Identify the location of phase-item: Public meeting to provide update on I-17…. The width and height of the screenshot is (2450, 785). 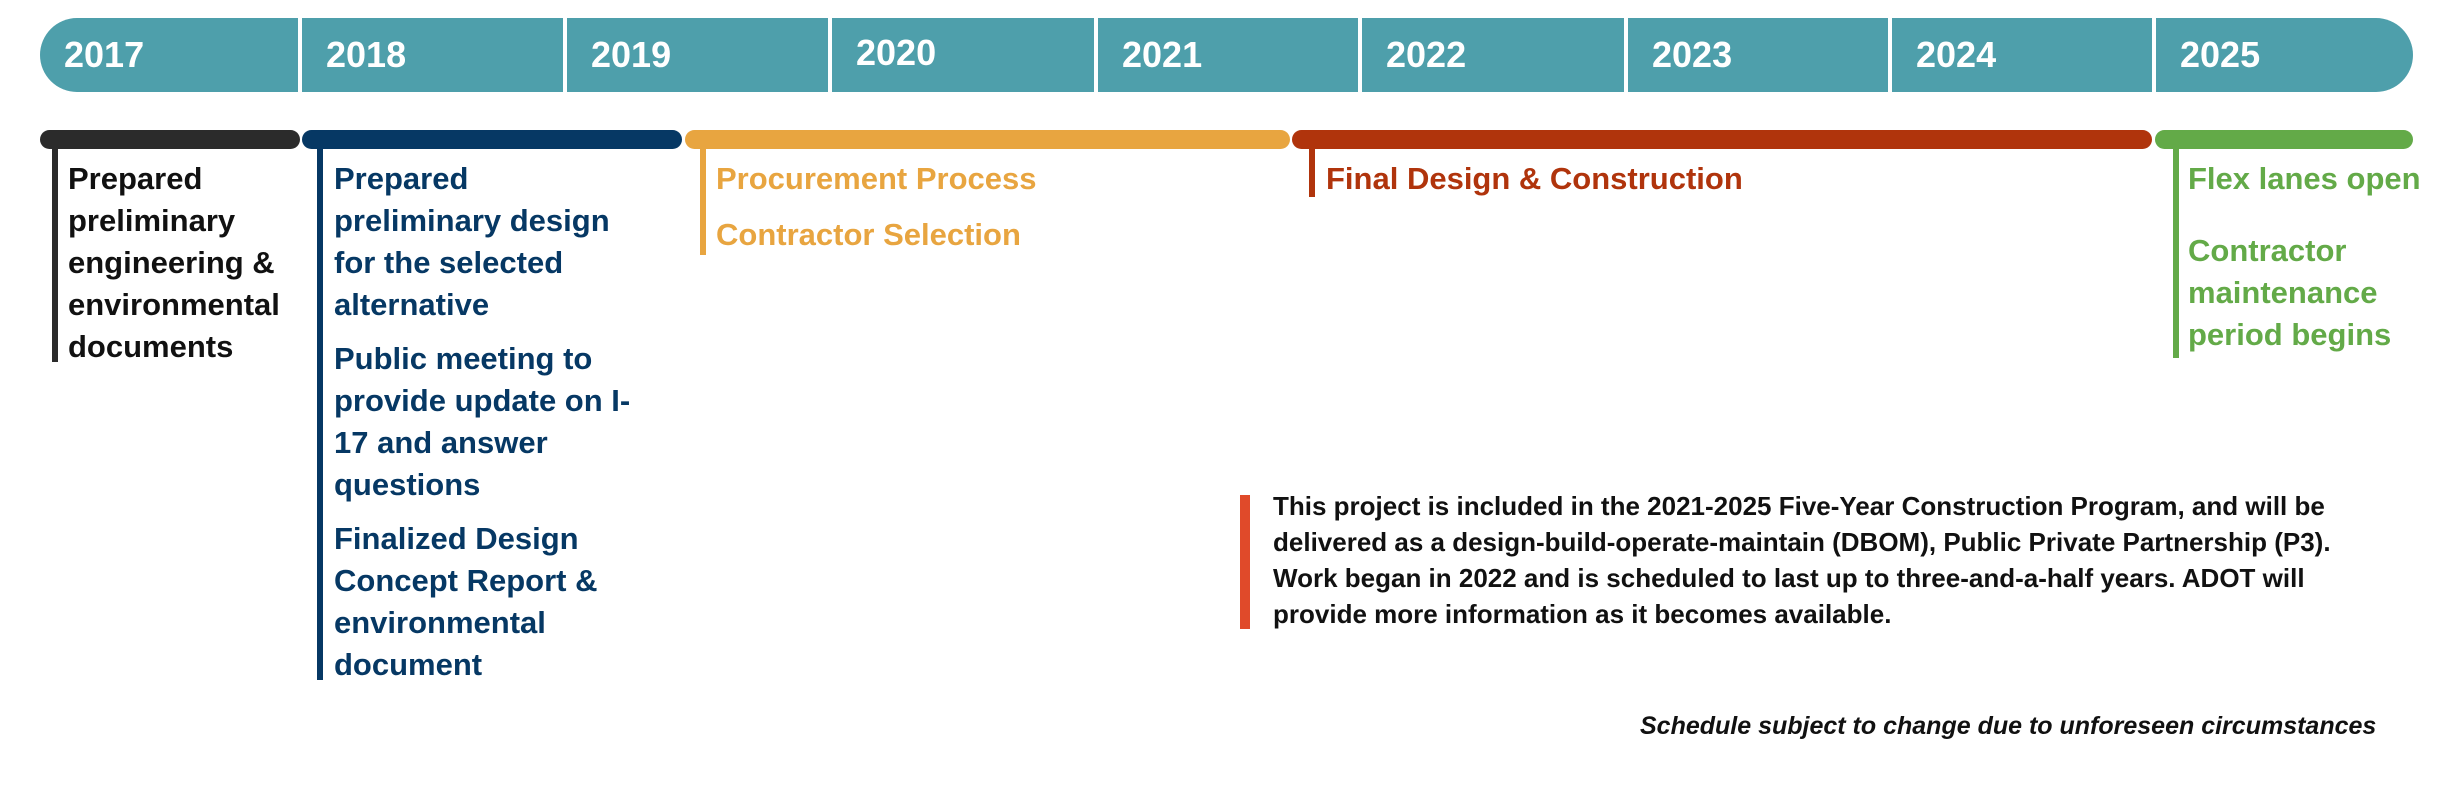
(482, 421).